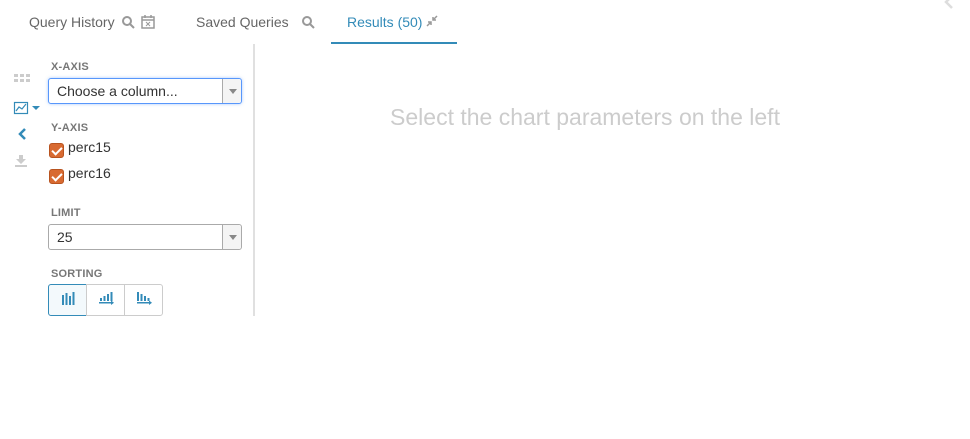  I want to click on grid-view-button, so click(27, 82).